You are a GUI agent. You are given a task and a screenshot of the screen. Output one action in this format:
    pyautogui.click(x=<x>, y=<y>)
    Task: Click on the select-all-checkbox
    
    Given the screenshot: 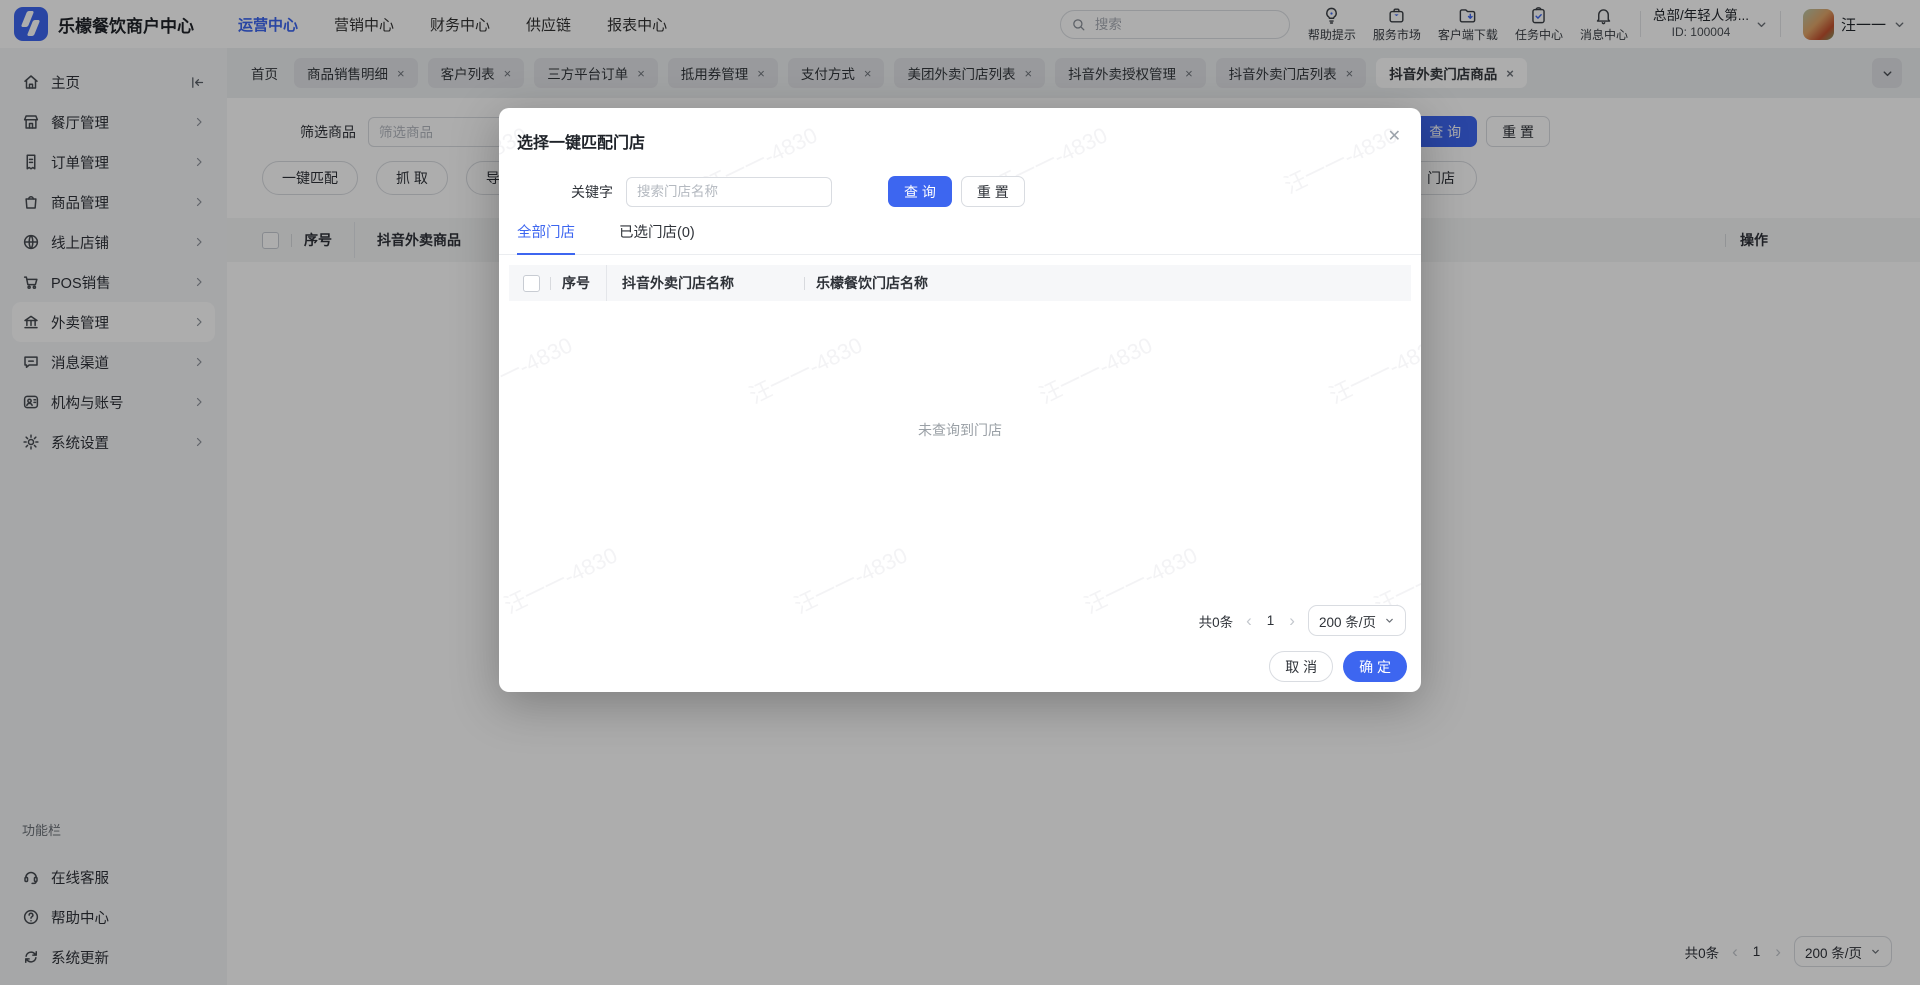 What is the action you would take?
    pyautogui.click(x=531, y=283)
    